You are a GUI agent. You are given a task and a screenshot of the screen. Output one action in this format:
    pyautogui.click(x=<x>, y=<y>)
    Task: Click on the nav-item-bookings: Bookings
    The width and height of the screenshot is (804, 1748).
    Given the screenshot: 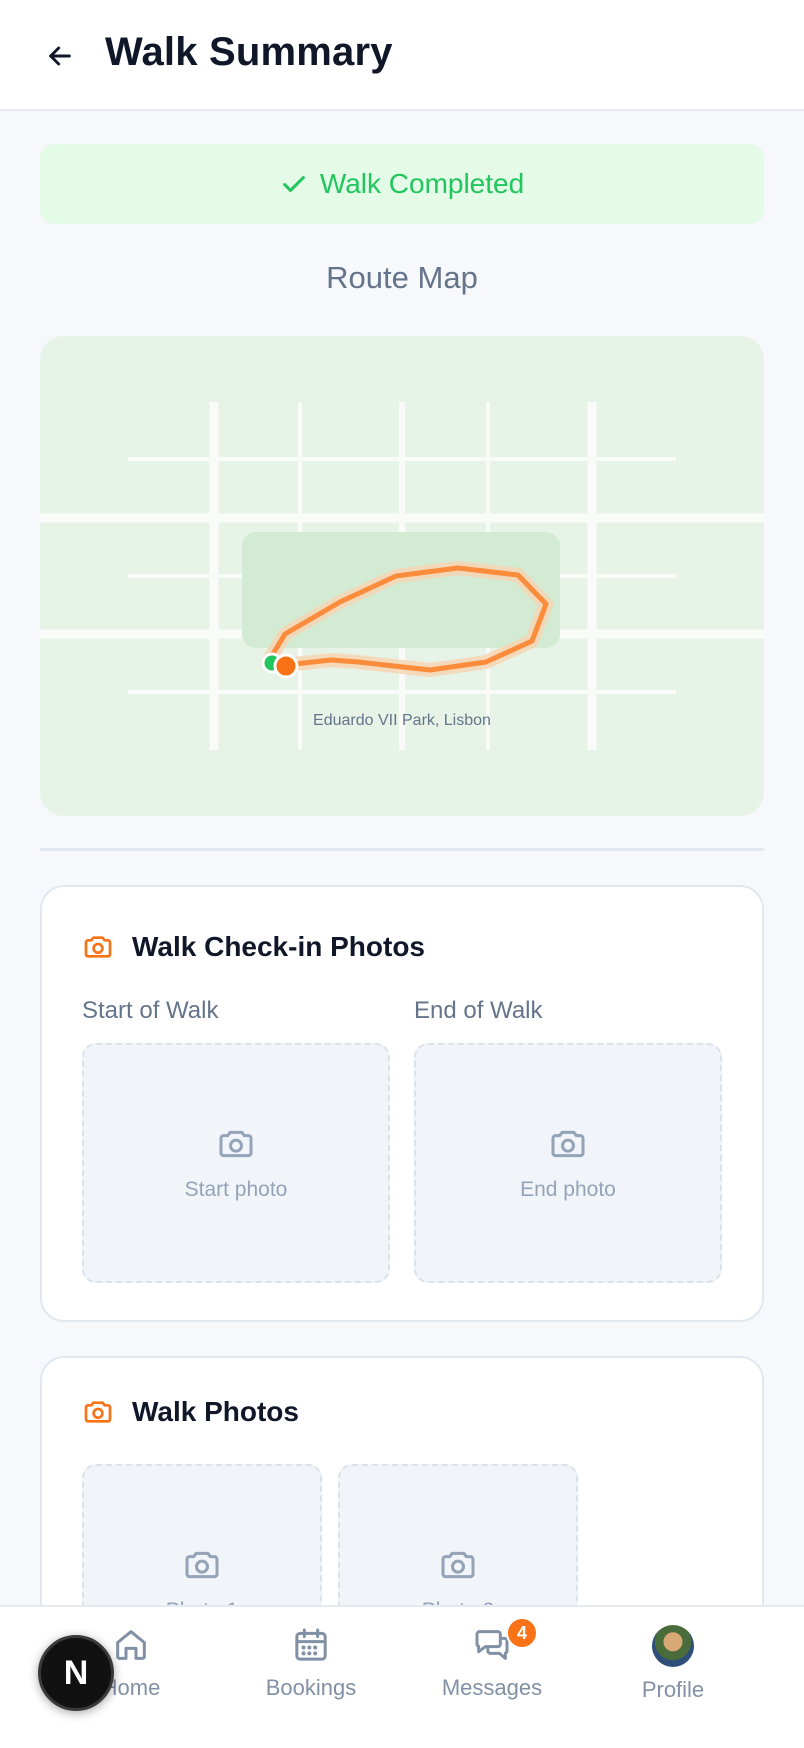 What is the action you would take?
    pyautogui.click(x=311, y=1663)
    